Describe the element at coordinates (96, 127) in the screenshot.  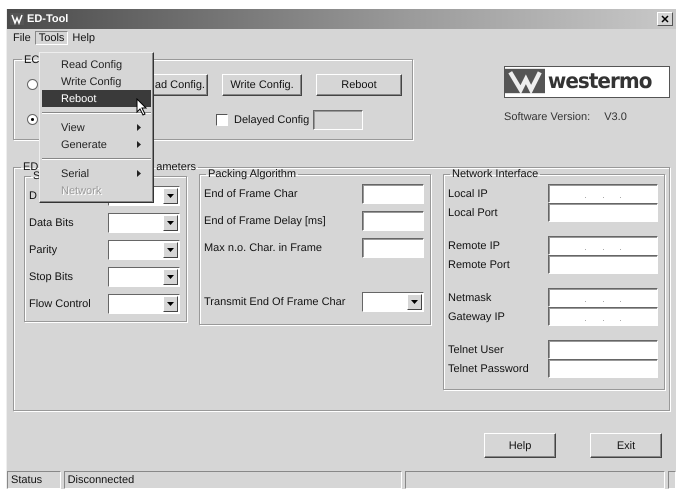
I see `menu-item: View` at that location.